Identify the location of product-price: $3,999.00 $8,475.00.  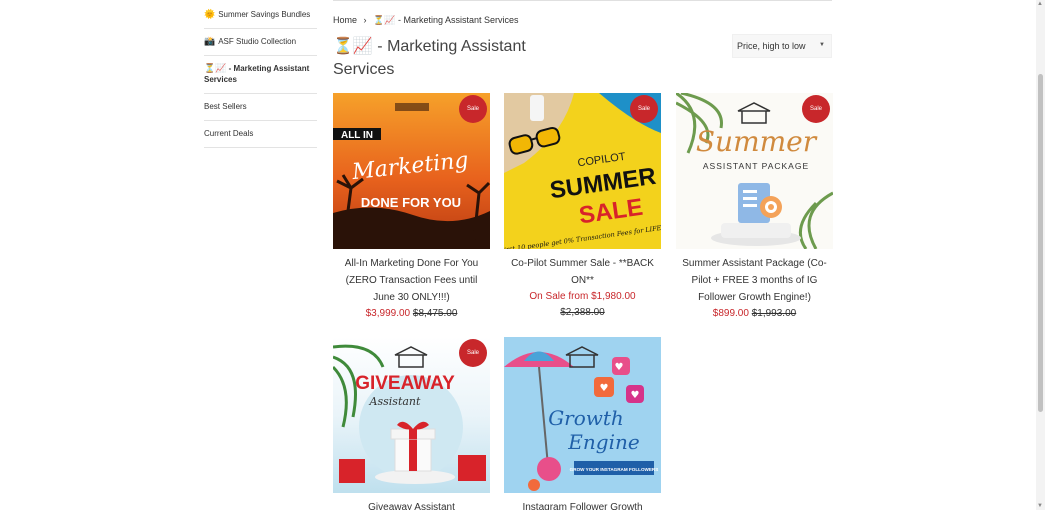
(411, 314).